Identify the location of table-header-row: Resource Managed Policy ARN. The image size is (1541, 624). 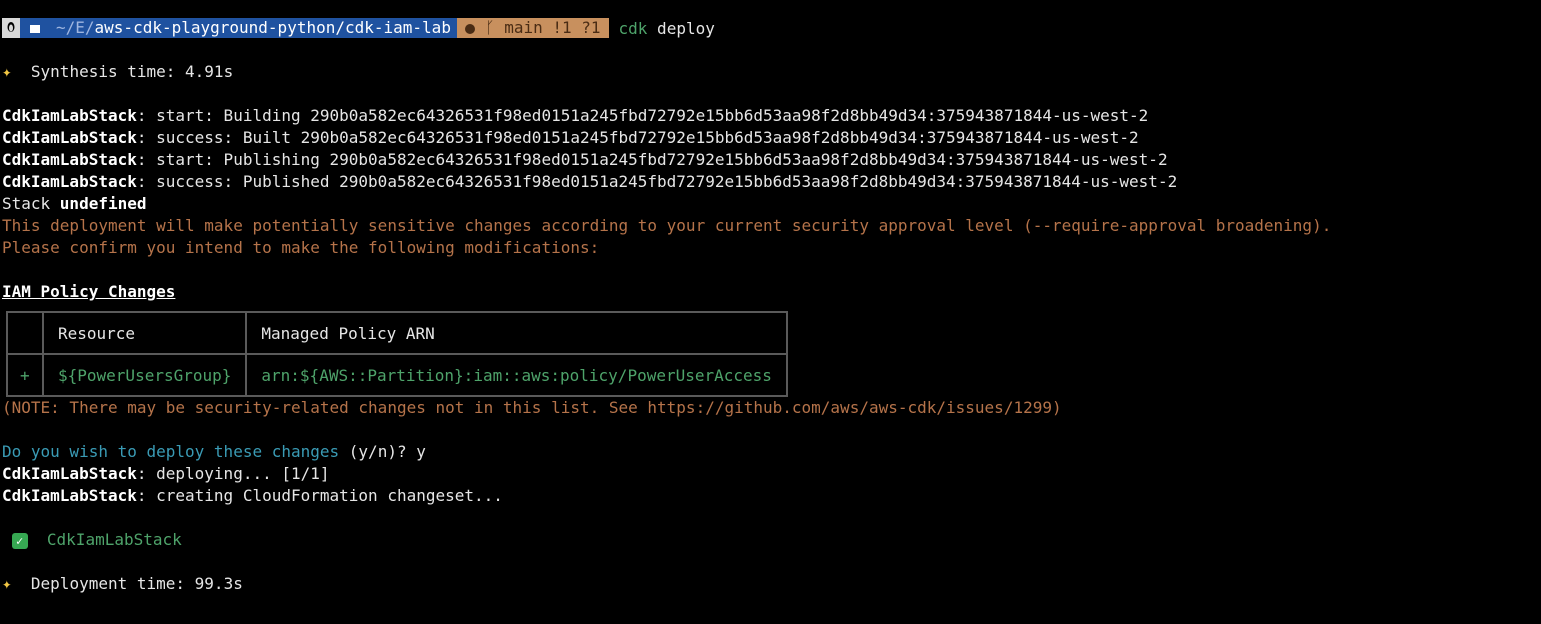
(397, 333).